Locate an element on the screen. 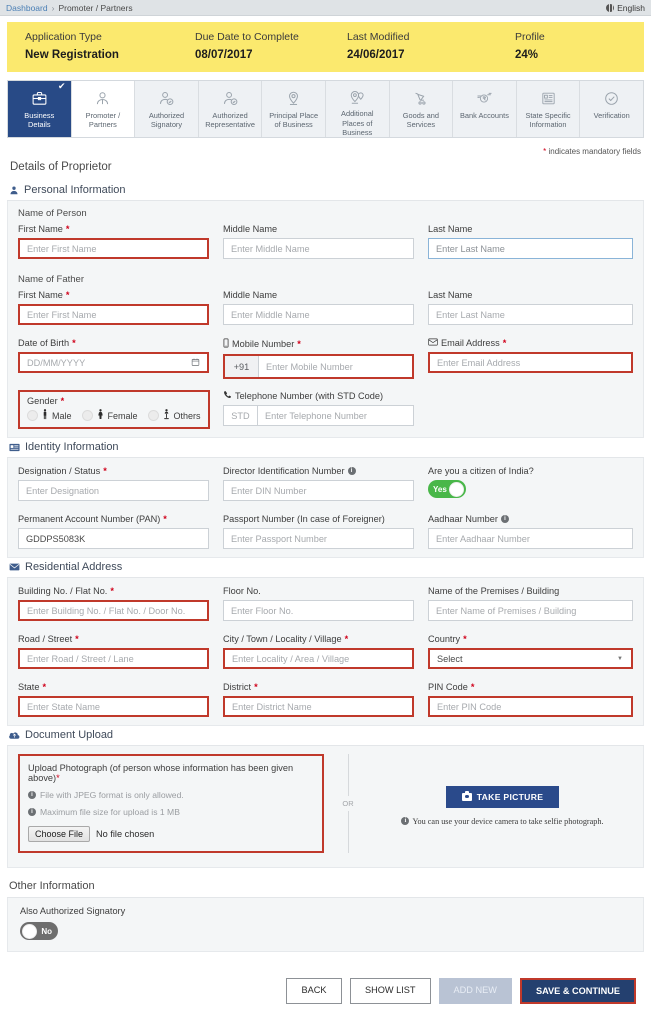 This screenshot has width=651, height=1024. label-text: Email Address is located at coordinates (470, 343).